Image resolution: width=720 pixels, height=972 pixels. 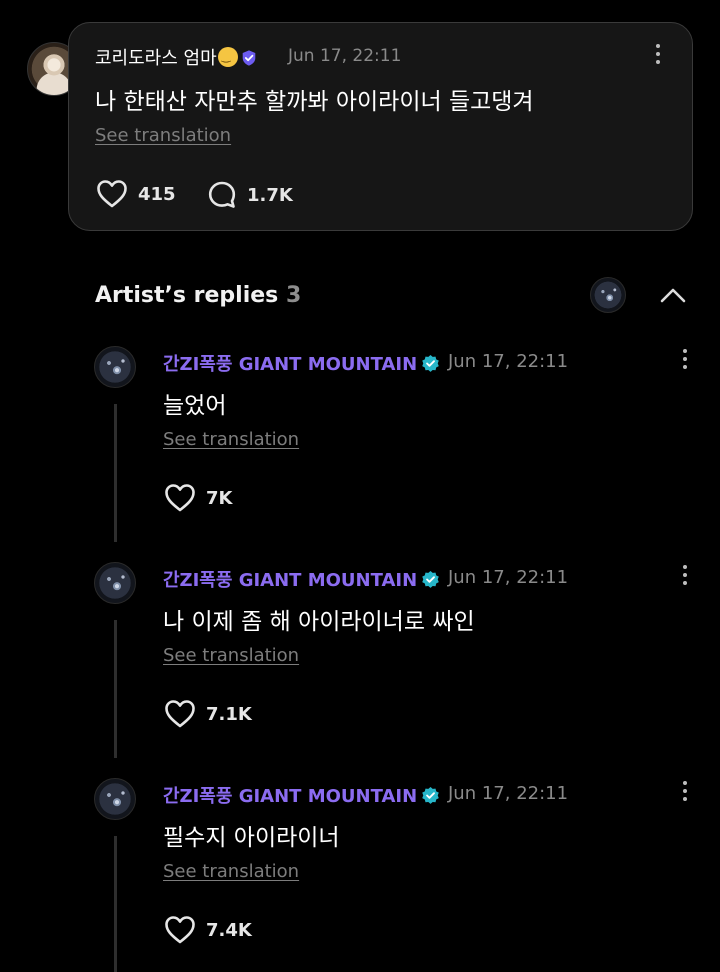 What do you see at coordinates (195, 406) in the screenshot?
I see `reply-text: 늘었어` at bounding box center [195, 406].